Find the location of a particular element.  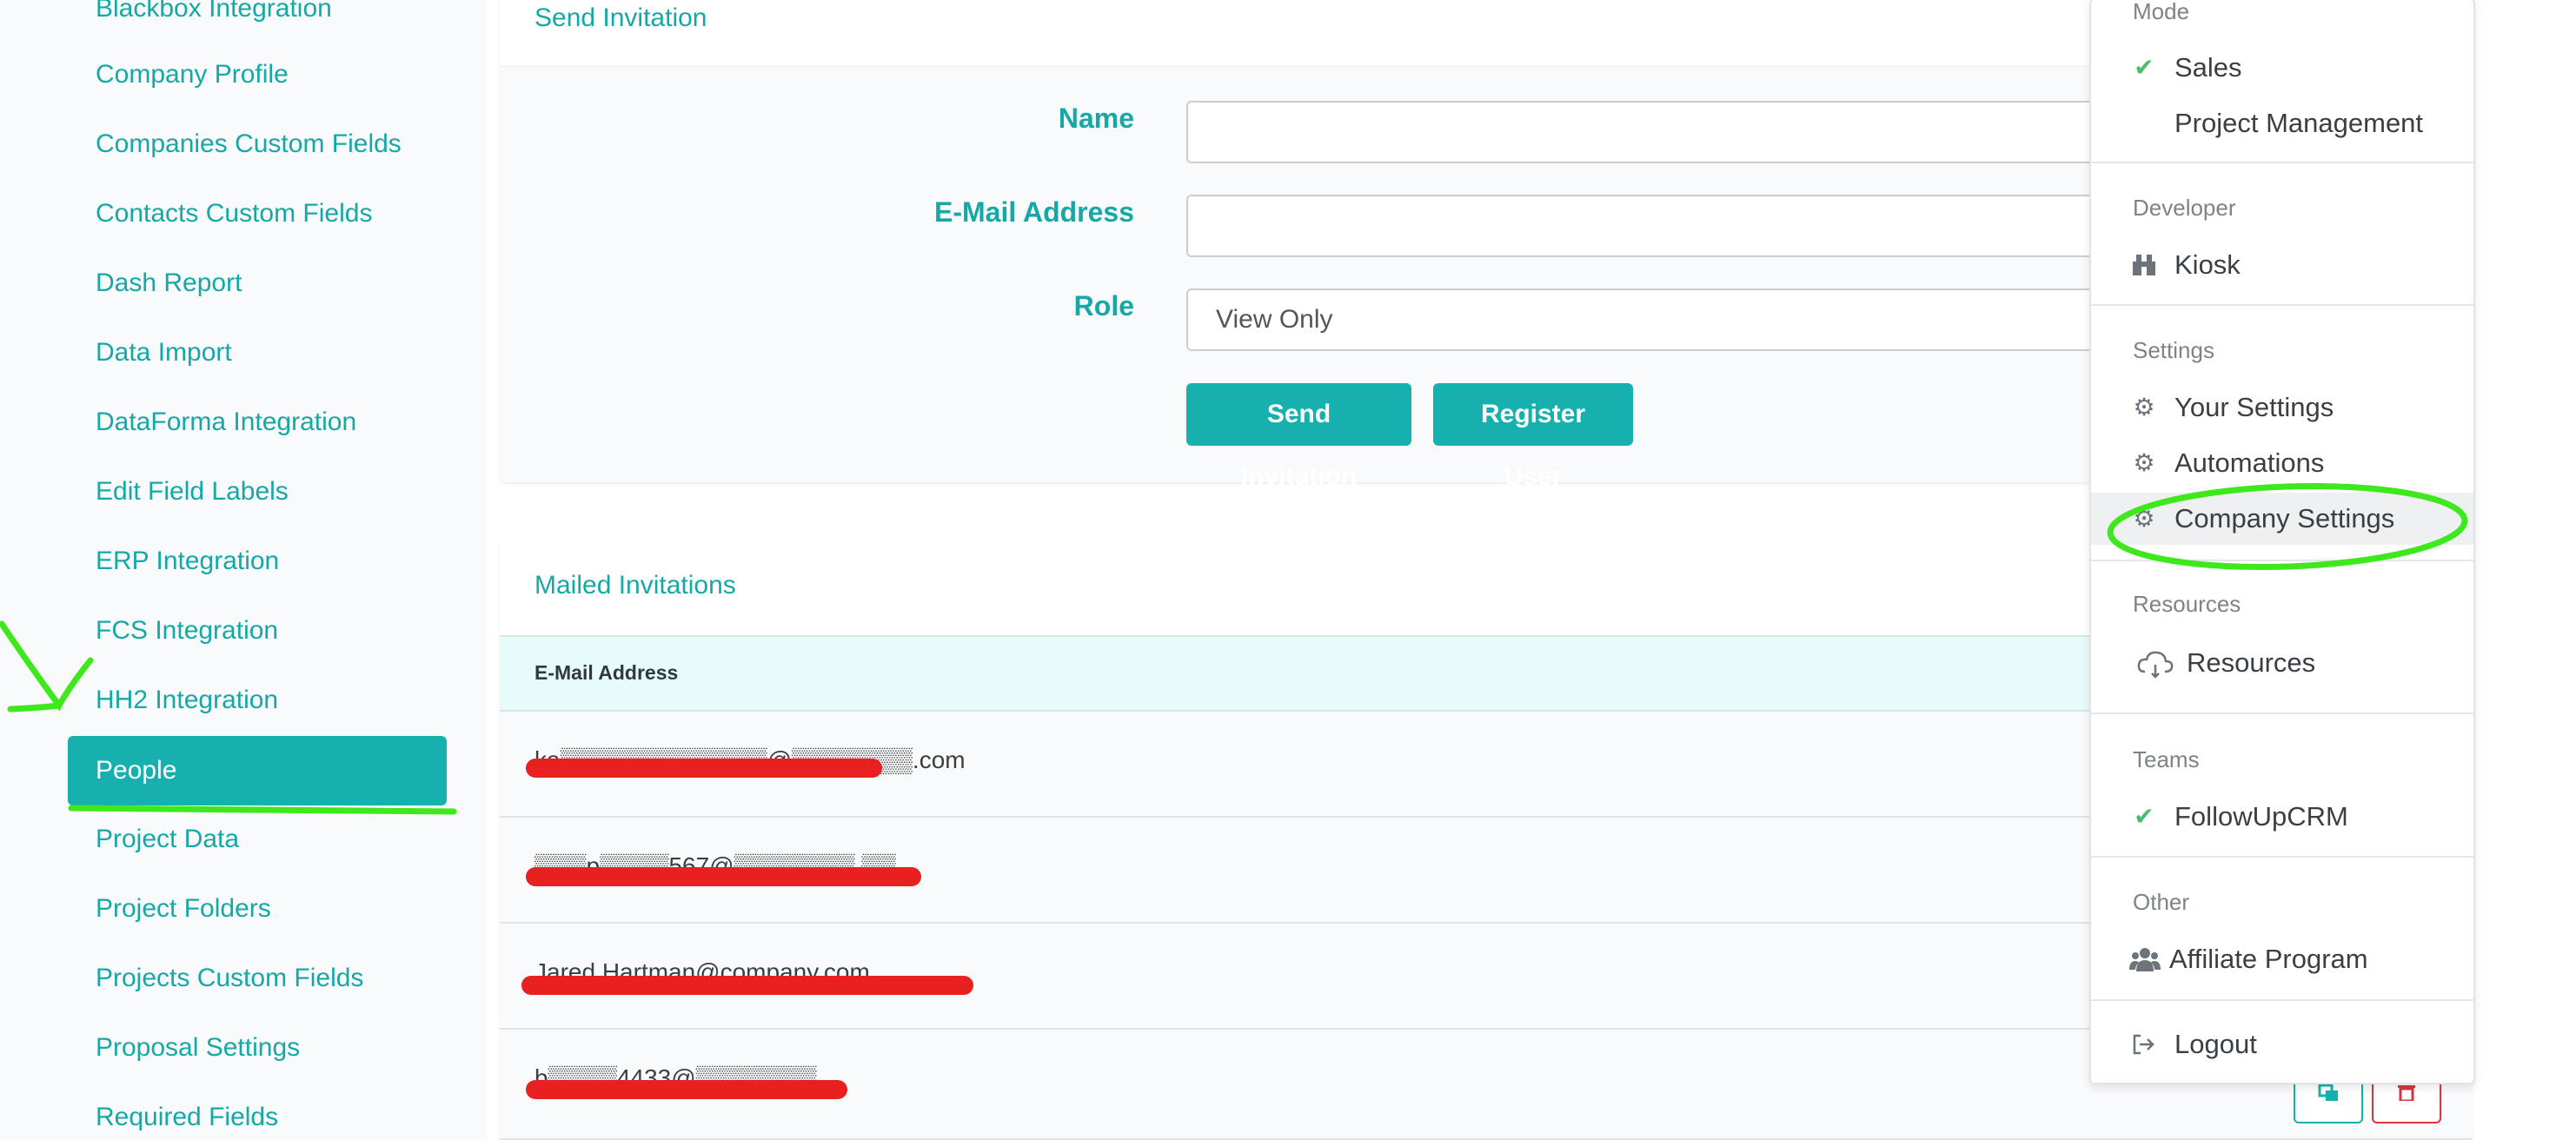

mailed-invitations-title: Mailed Invitations is located at coordinates (635, 585).